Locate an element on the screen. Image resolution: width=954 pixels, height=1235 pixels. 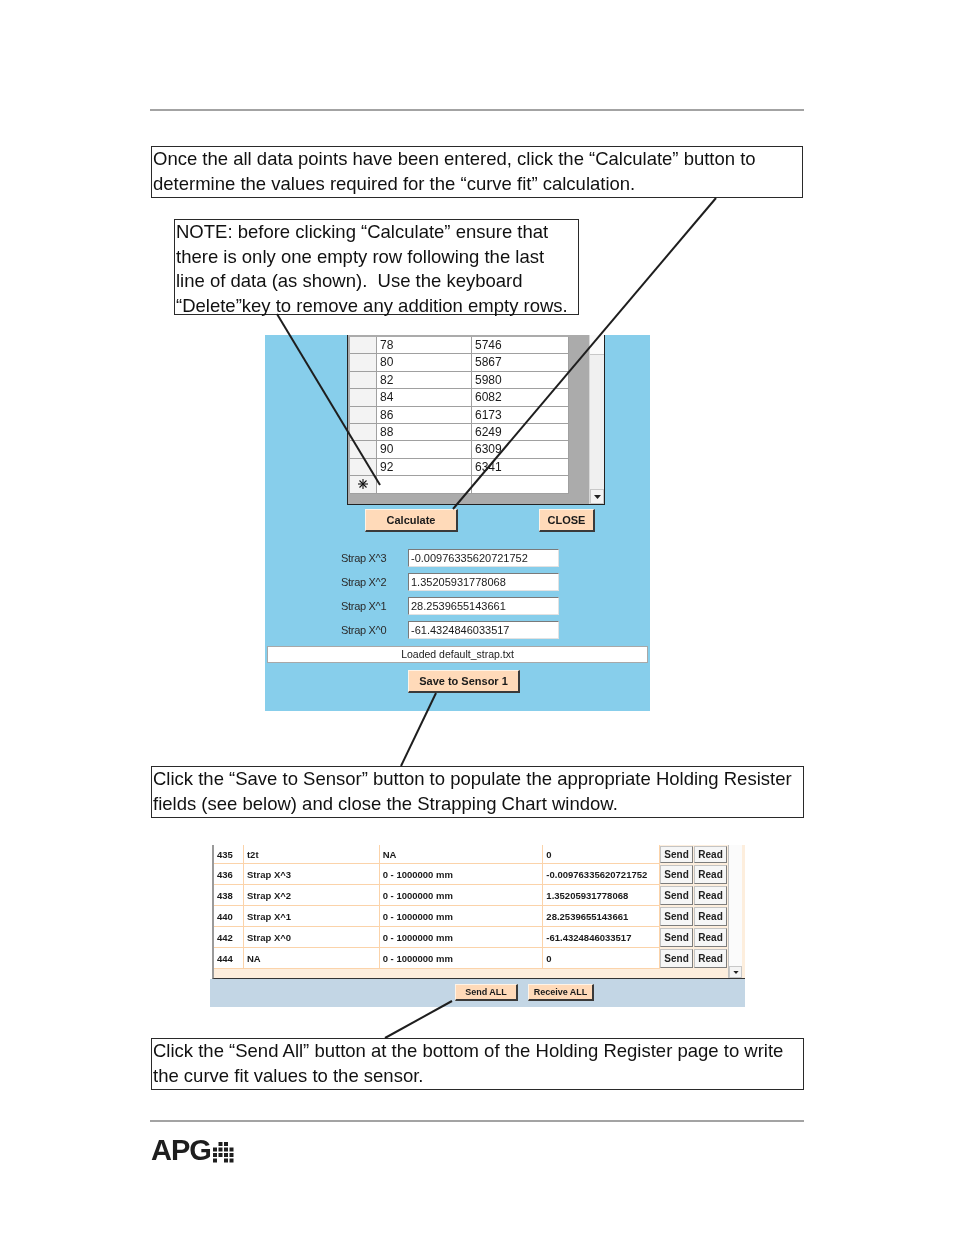
table-cell: 78 is located at coordinates (424, 346).